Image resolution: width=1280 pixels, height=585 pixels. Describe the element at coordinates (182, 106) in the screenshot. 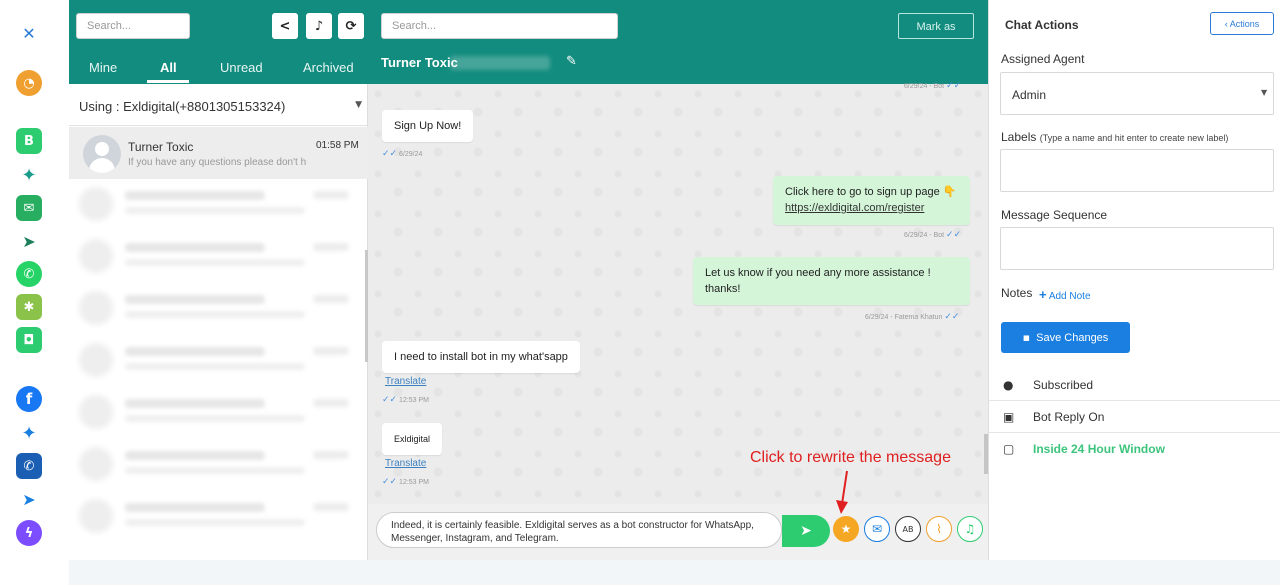

I see `sender-number-label: Using : Exldigital(+8801305153324)` at that location.